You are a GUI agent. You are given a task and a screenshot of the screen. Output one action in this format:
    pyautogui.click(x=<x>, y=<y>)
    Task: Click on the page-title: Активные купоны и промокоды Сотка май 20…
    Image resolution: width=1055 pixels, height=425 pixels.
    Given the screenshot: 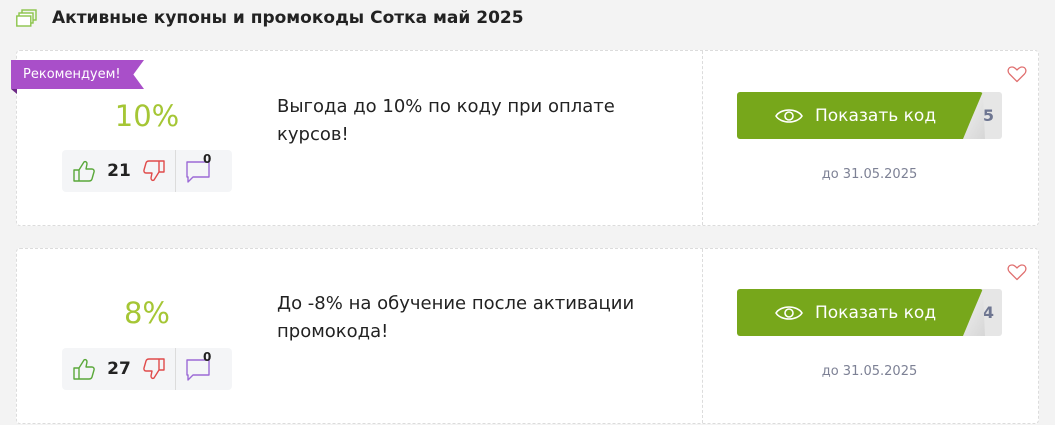 What is the action you would take?
    pyautogui.click(x=288, y=18)
    